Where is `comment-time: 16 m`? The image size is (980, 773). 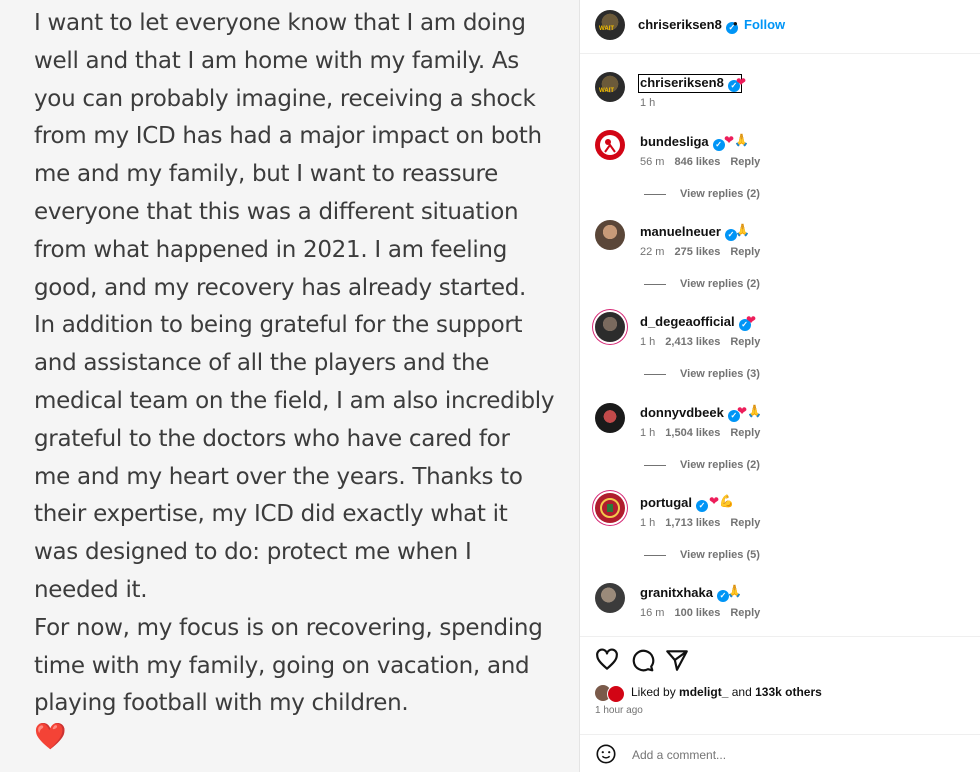 comment-time: 16 m is located at coordinates (652, 613).